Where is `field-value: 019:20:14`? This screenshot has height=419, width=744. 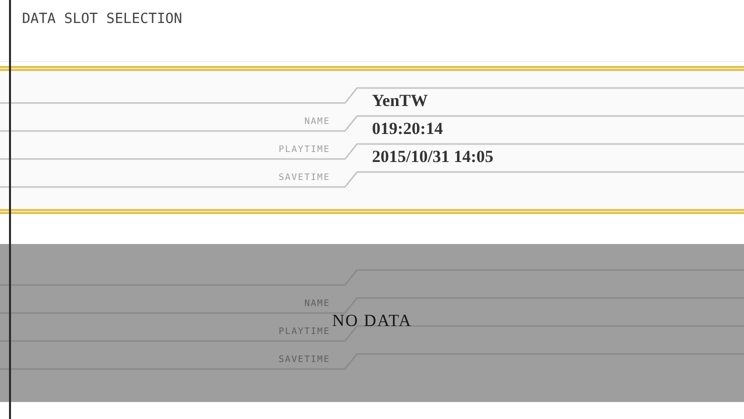
field-value: 019:20:14 is located at coordinates (407, 129).